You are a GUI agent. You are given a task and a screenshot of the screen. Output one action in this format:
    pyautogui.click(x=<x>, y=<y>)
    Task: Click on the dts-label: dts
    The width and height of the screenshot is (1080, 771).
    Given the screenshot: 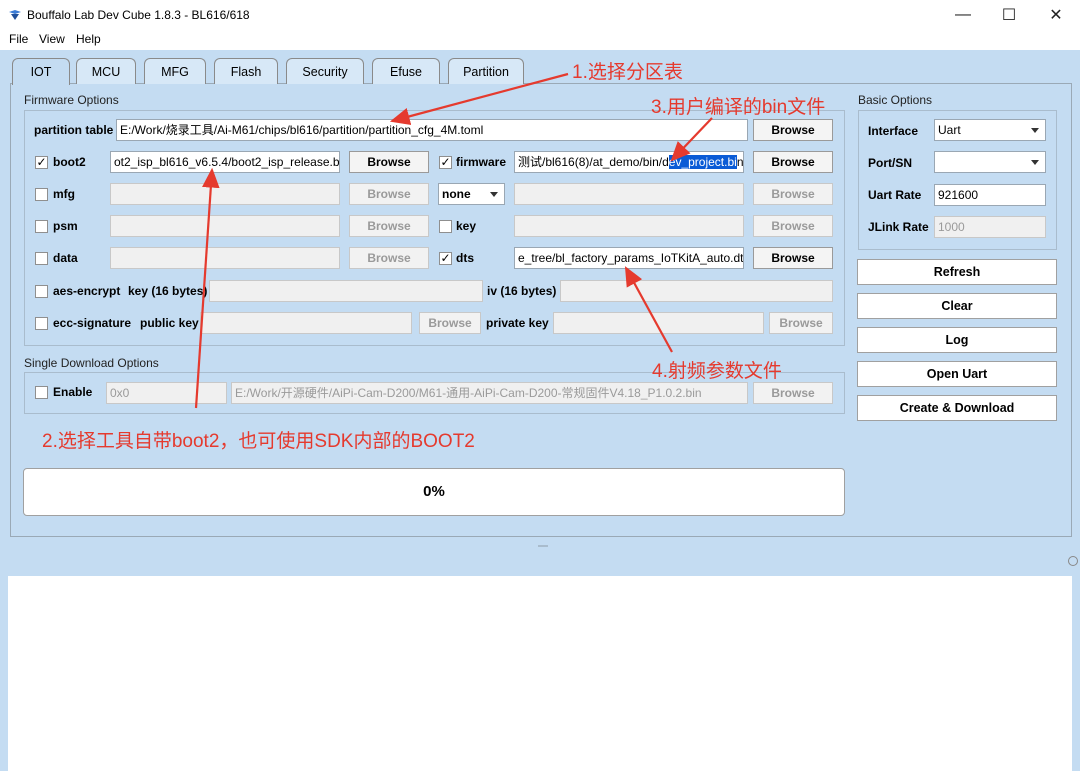 What is the action you would take?
    pyautogui.click(x=465, y=258)
    